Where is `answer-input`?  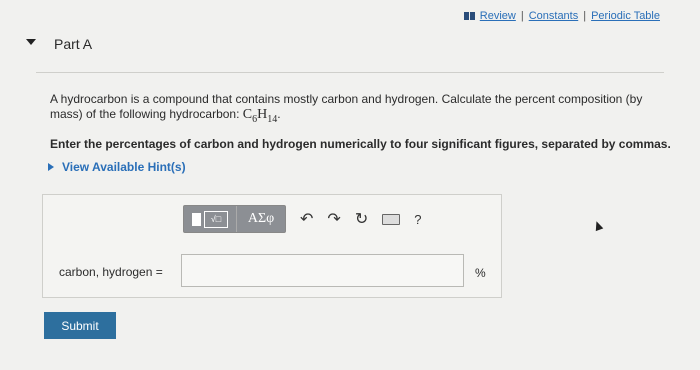
answer-input is located at coordinates (322, 270).